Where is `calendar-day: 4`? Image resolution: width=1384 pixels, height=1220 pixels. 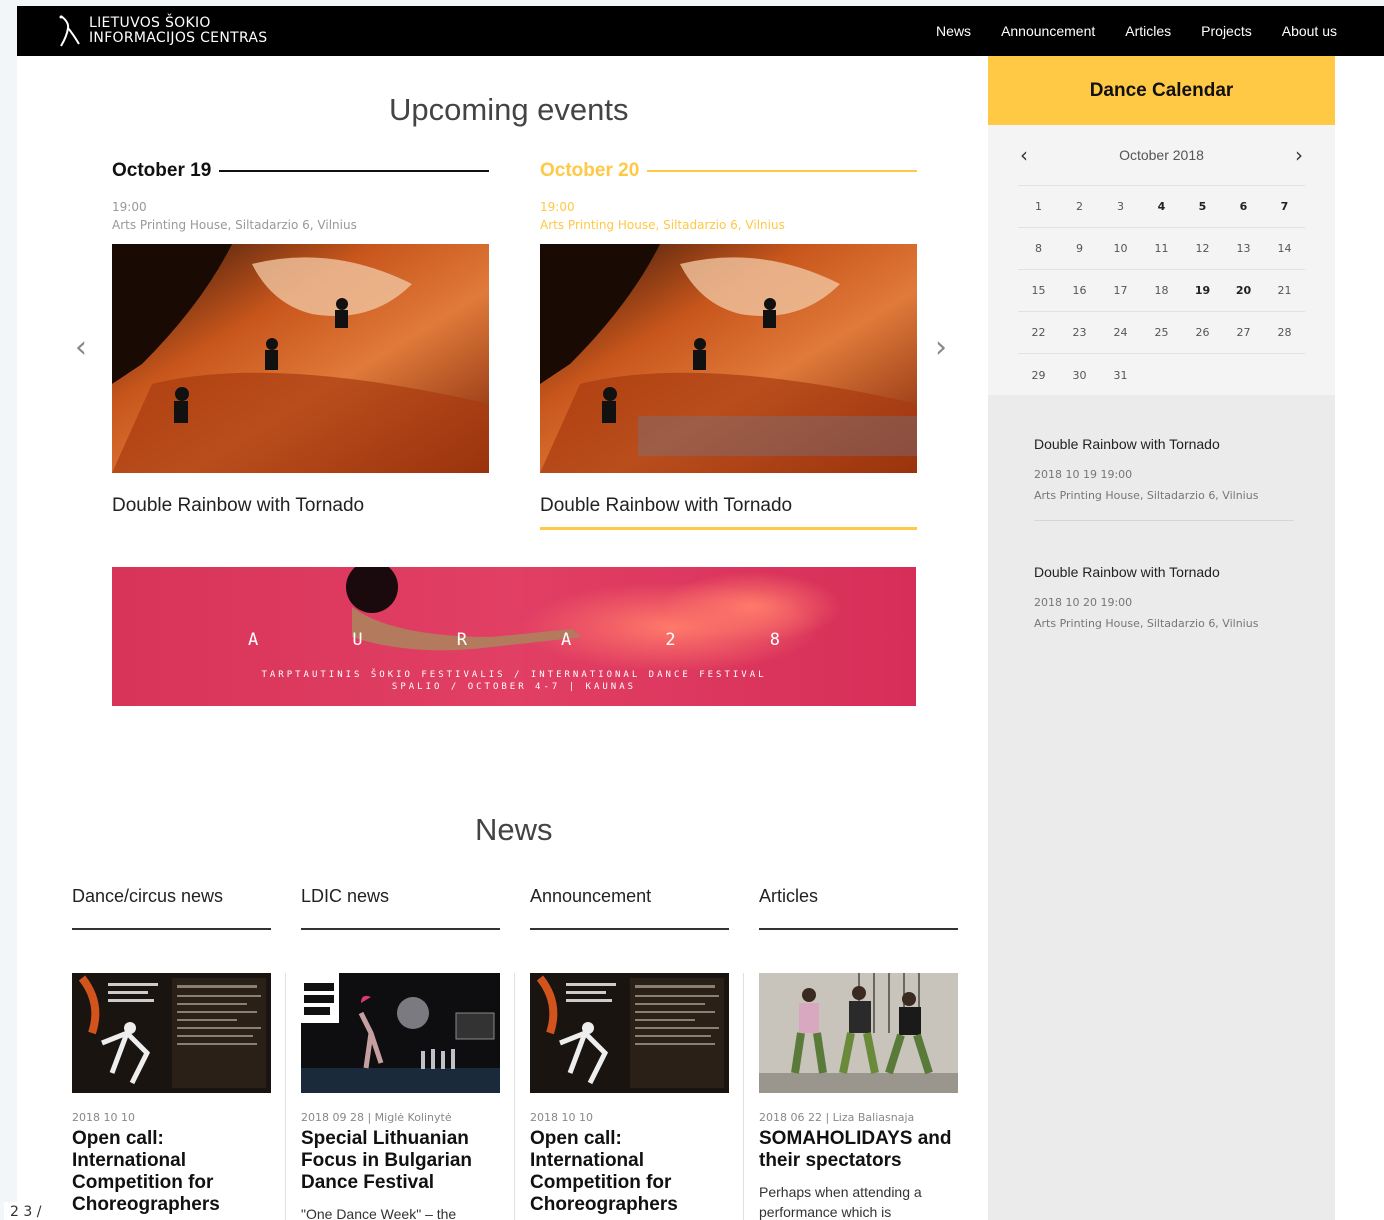 calendar-day: 4 is located at coordinates (1161, 206).